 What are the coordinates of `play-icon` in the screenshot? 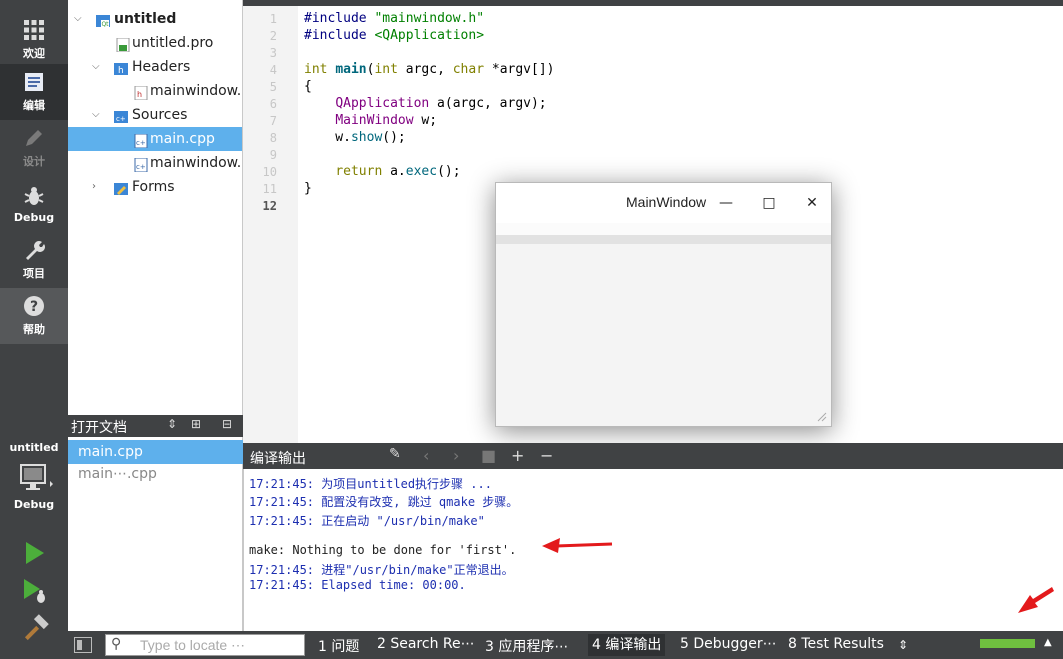 It's located at (35, 553).